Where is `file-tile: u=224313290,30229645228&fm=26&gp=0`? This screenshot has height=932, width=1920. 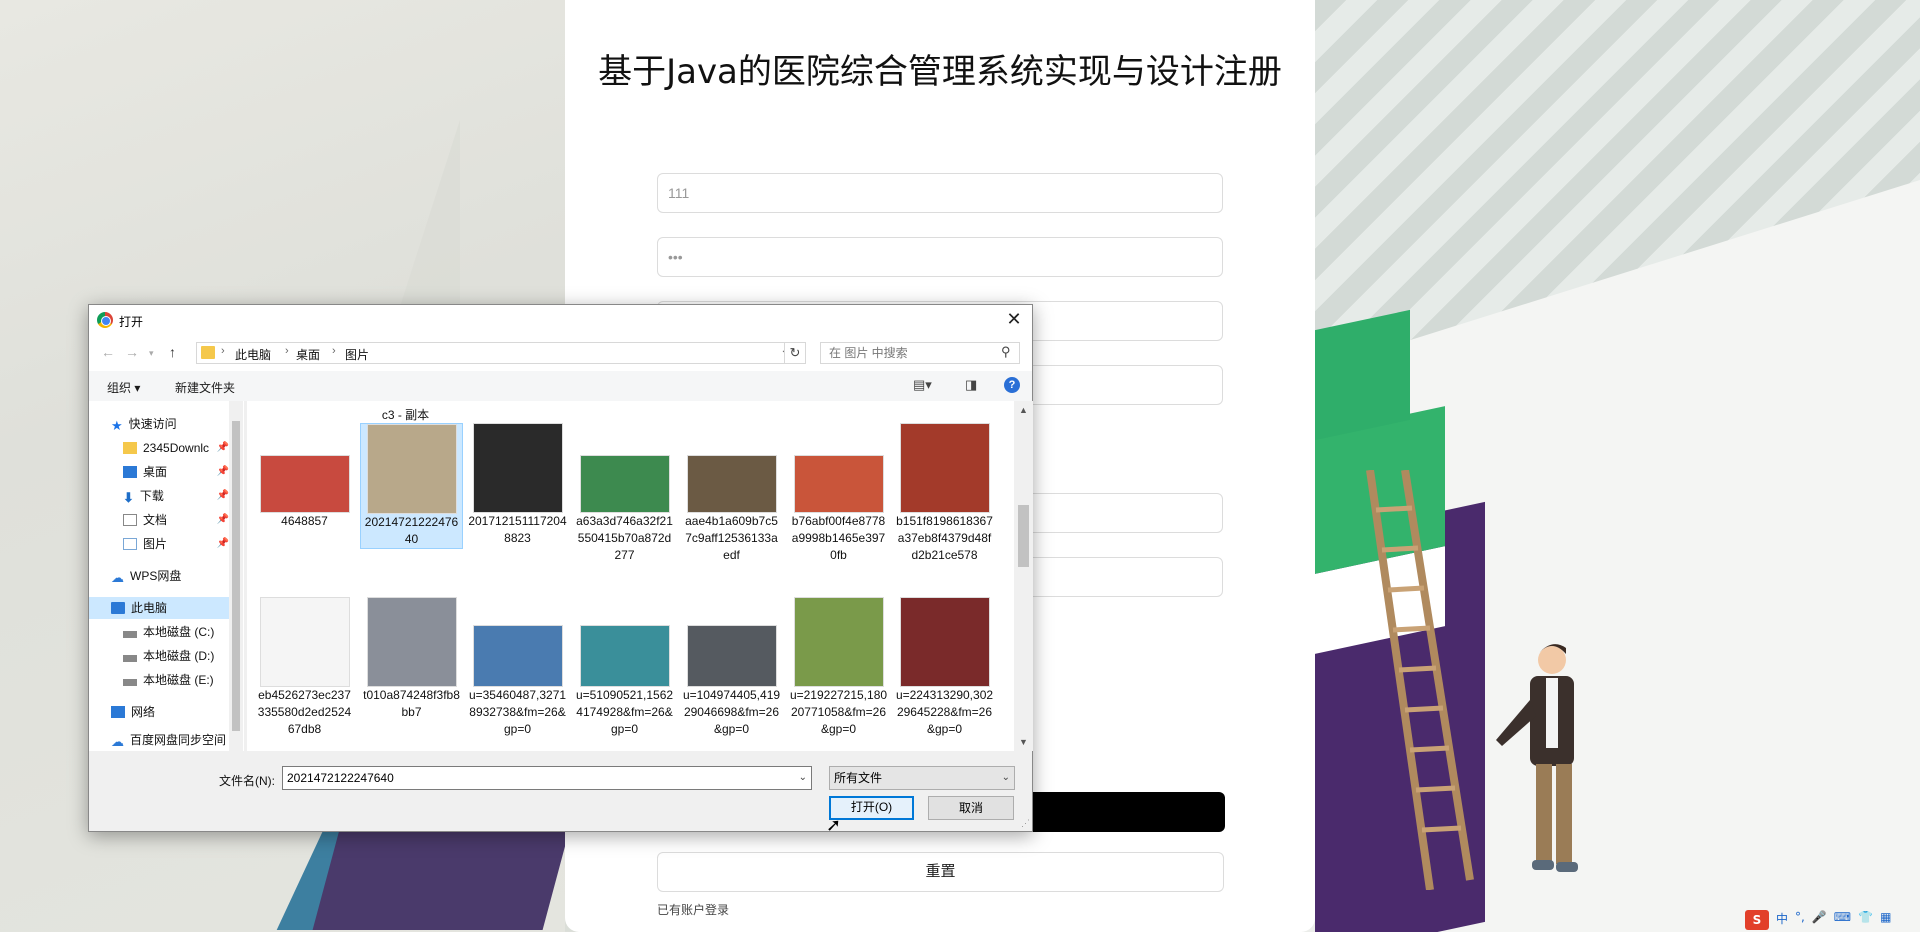
file-tile: u=224313290,30229645228&fm=26&gp=0 is located at coordinates (944, 667).